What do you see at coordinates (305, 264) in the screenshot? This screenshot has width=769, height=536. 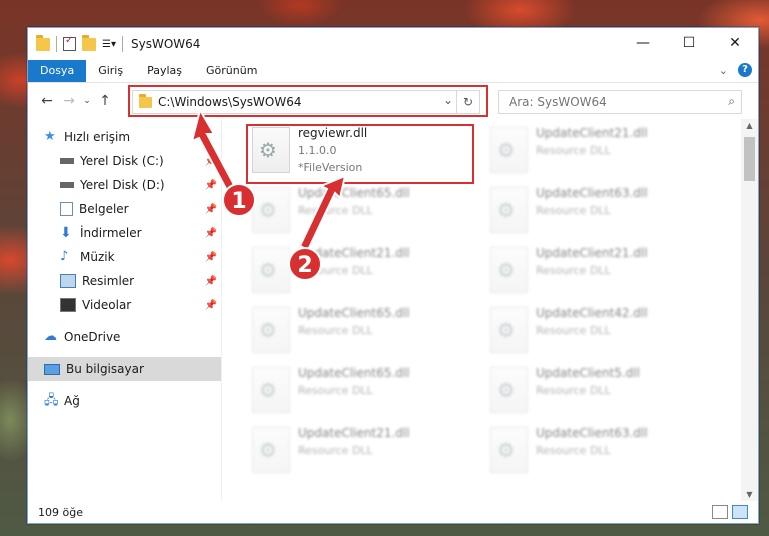 I see `step-badge-2: 2` at bounding box center [305, 264].